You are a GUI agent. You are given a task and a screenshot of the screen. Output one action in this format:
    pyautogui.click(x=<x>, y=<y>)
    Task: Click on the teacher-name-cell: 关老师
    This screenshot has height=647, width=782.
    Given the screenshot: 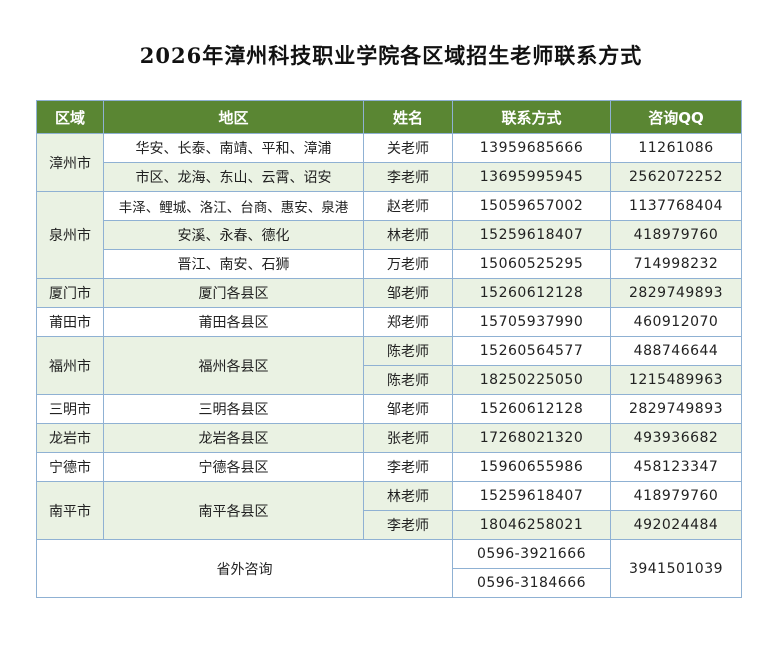 What is the action you would take?
    pyautogui.click(x=408, y=148)
    